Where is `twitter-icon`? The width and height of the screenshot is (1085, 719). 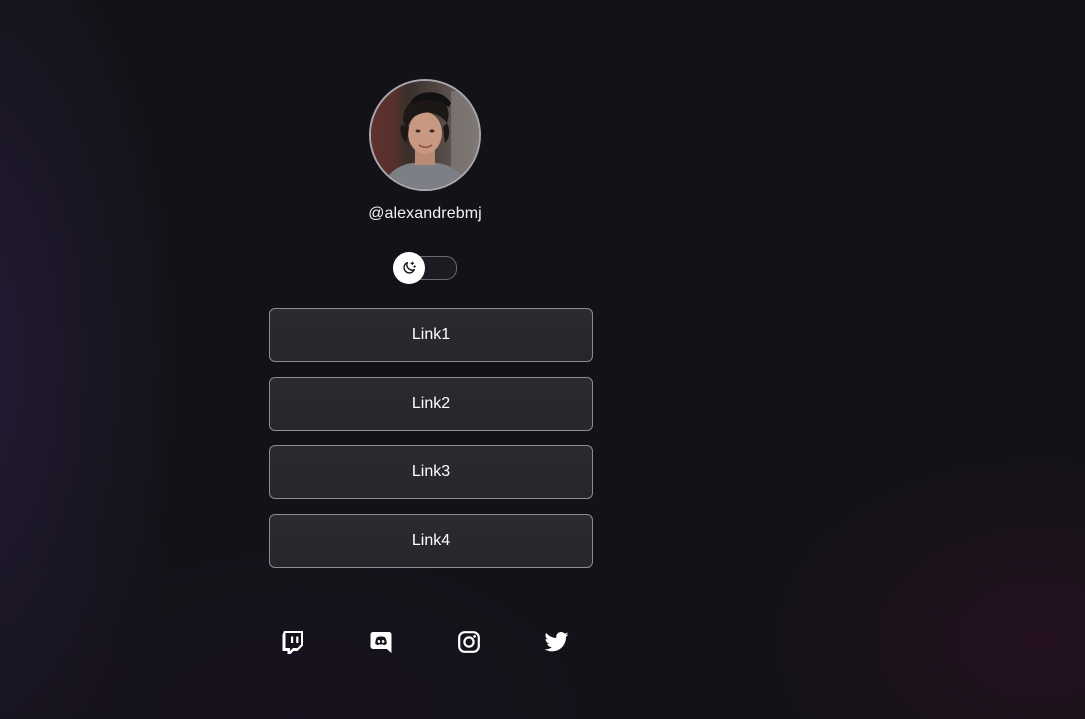 twitter-icon is located at coordinates (557, 642).